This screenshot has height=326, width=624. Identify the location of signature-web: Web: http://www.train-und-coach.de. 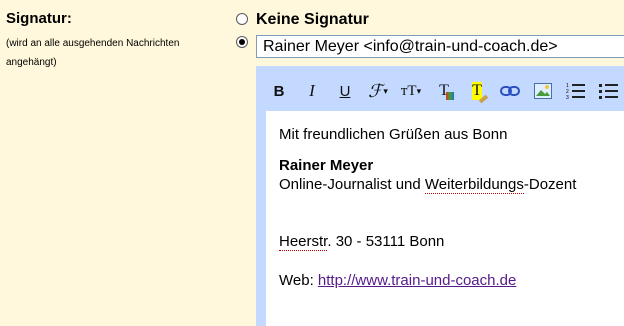
(398, 280).